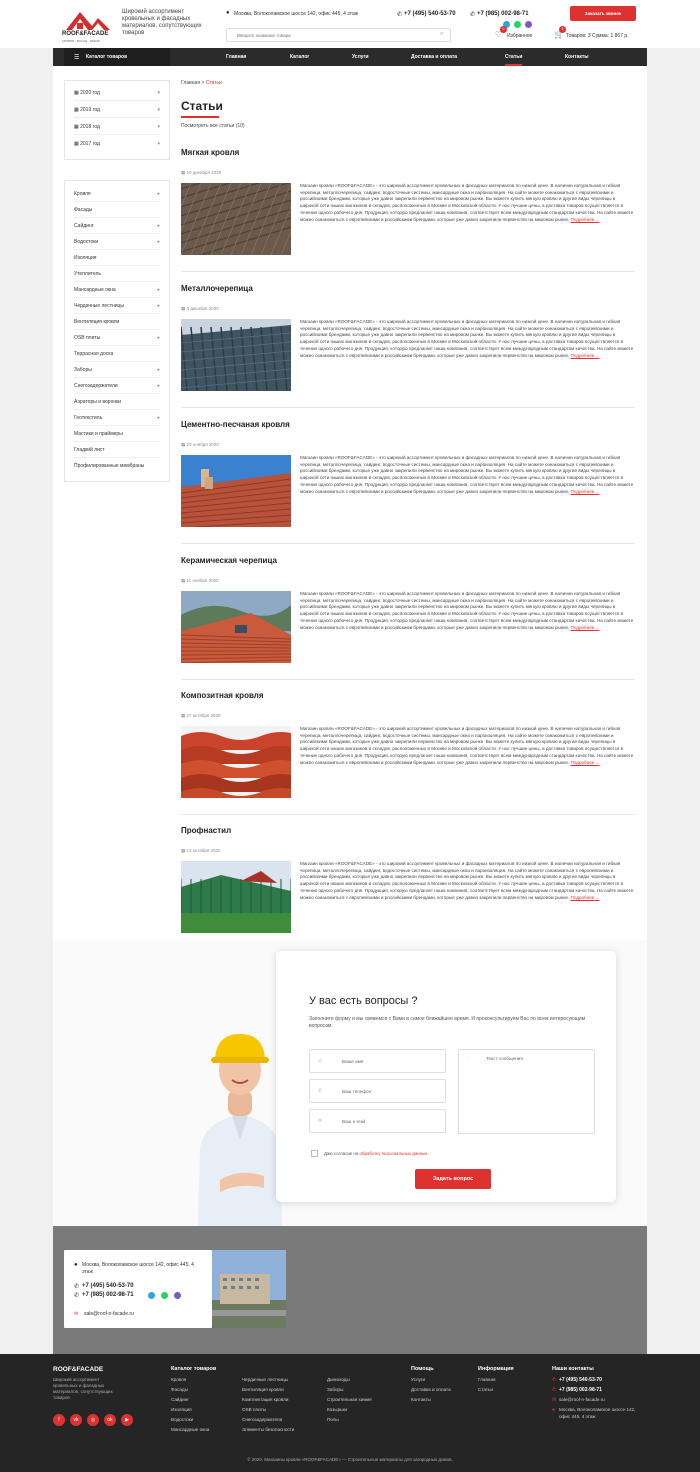  I want to click on catalog-menu-button: Каталог товаров, so click(117, 57).